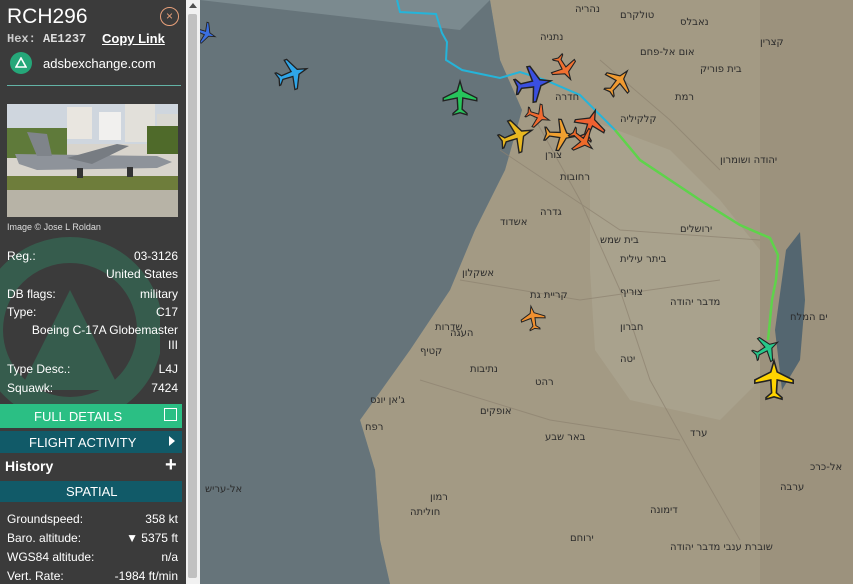 The image size is (853, 584). Describe the element at coordinates (425, 512) in the screenshot. I see `map-label: חוליתה` at that location.